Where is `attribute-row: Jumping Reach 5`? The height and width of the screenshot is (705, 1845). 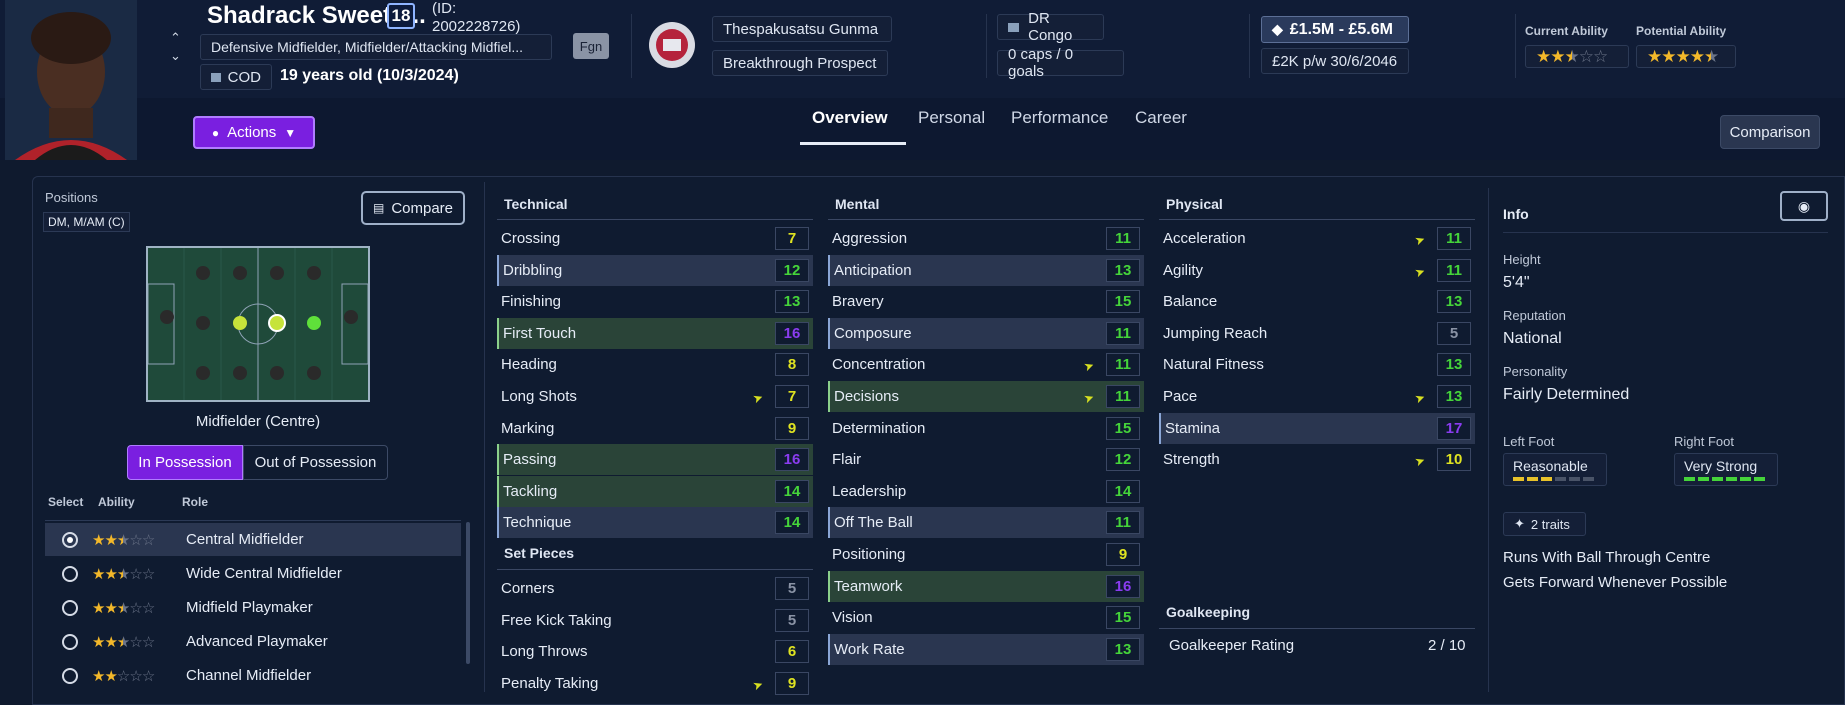 attribute-row: Jumping Reach 5 is located at coordinates (1317, 333).